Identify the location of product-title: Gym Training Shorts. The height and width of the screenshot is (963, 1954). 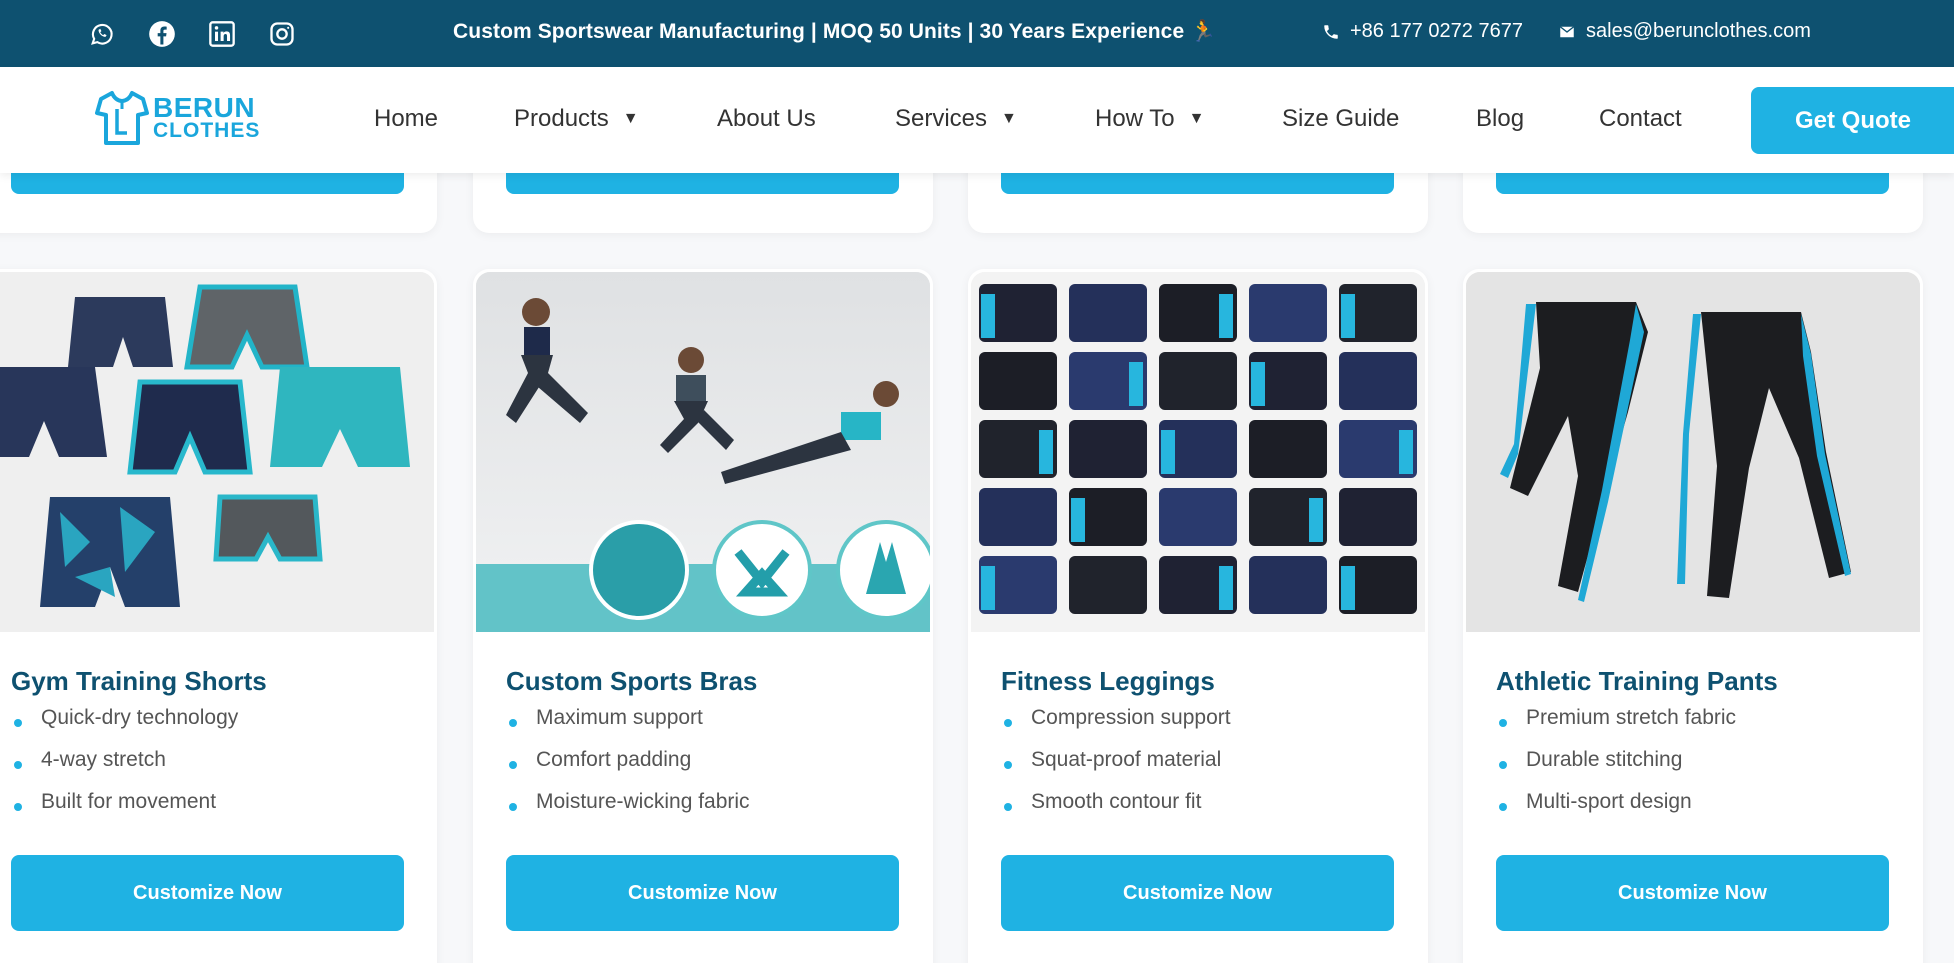
(139, 681).